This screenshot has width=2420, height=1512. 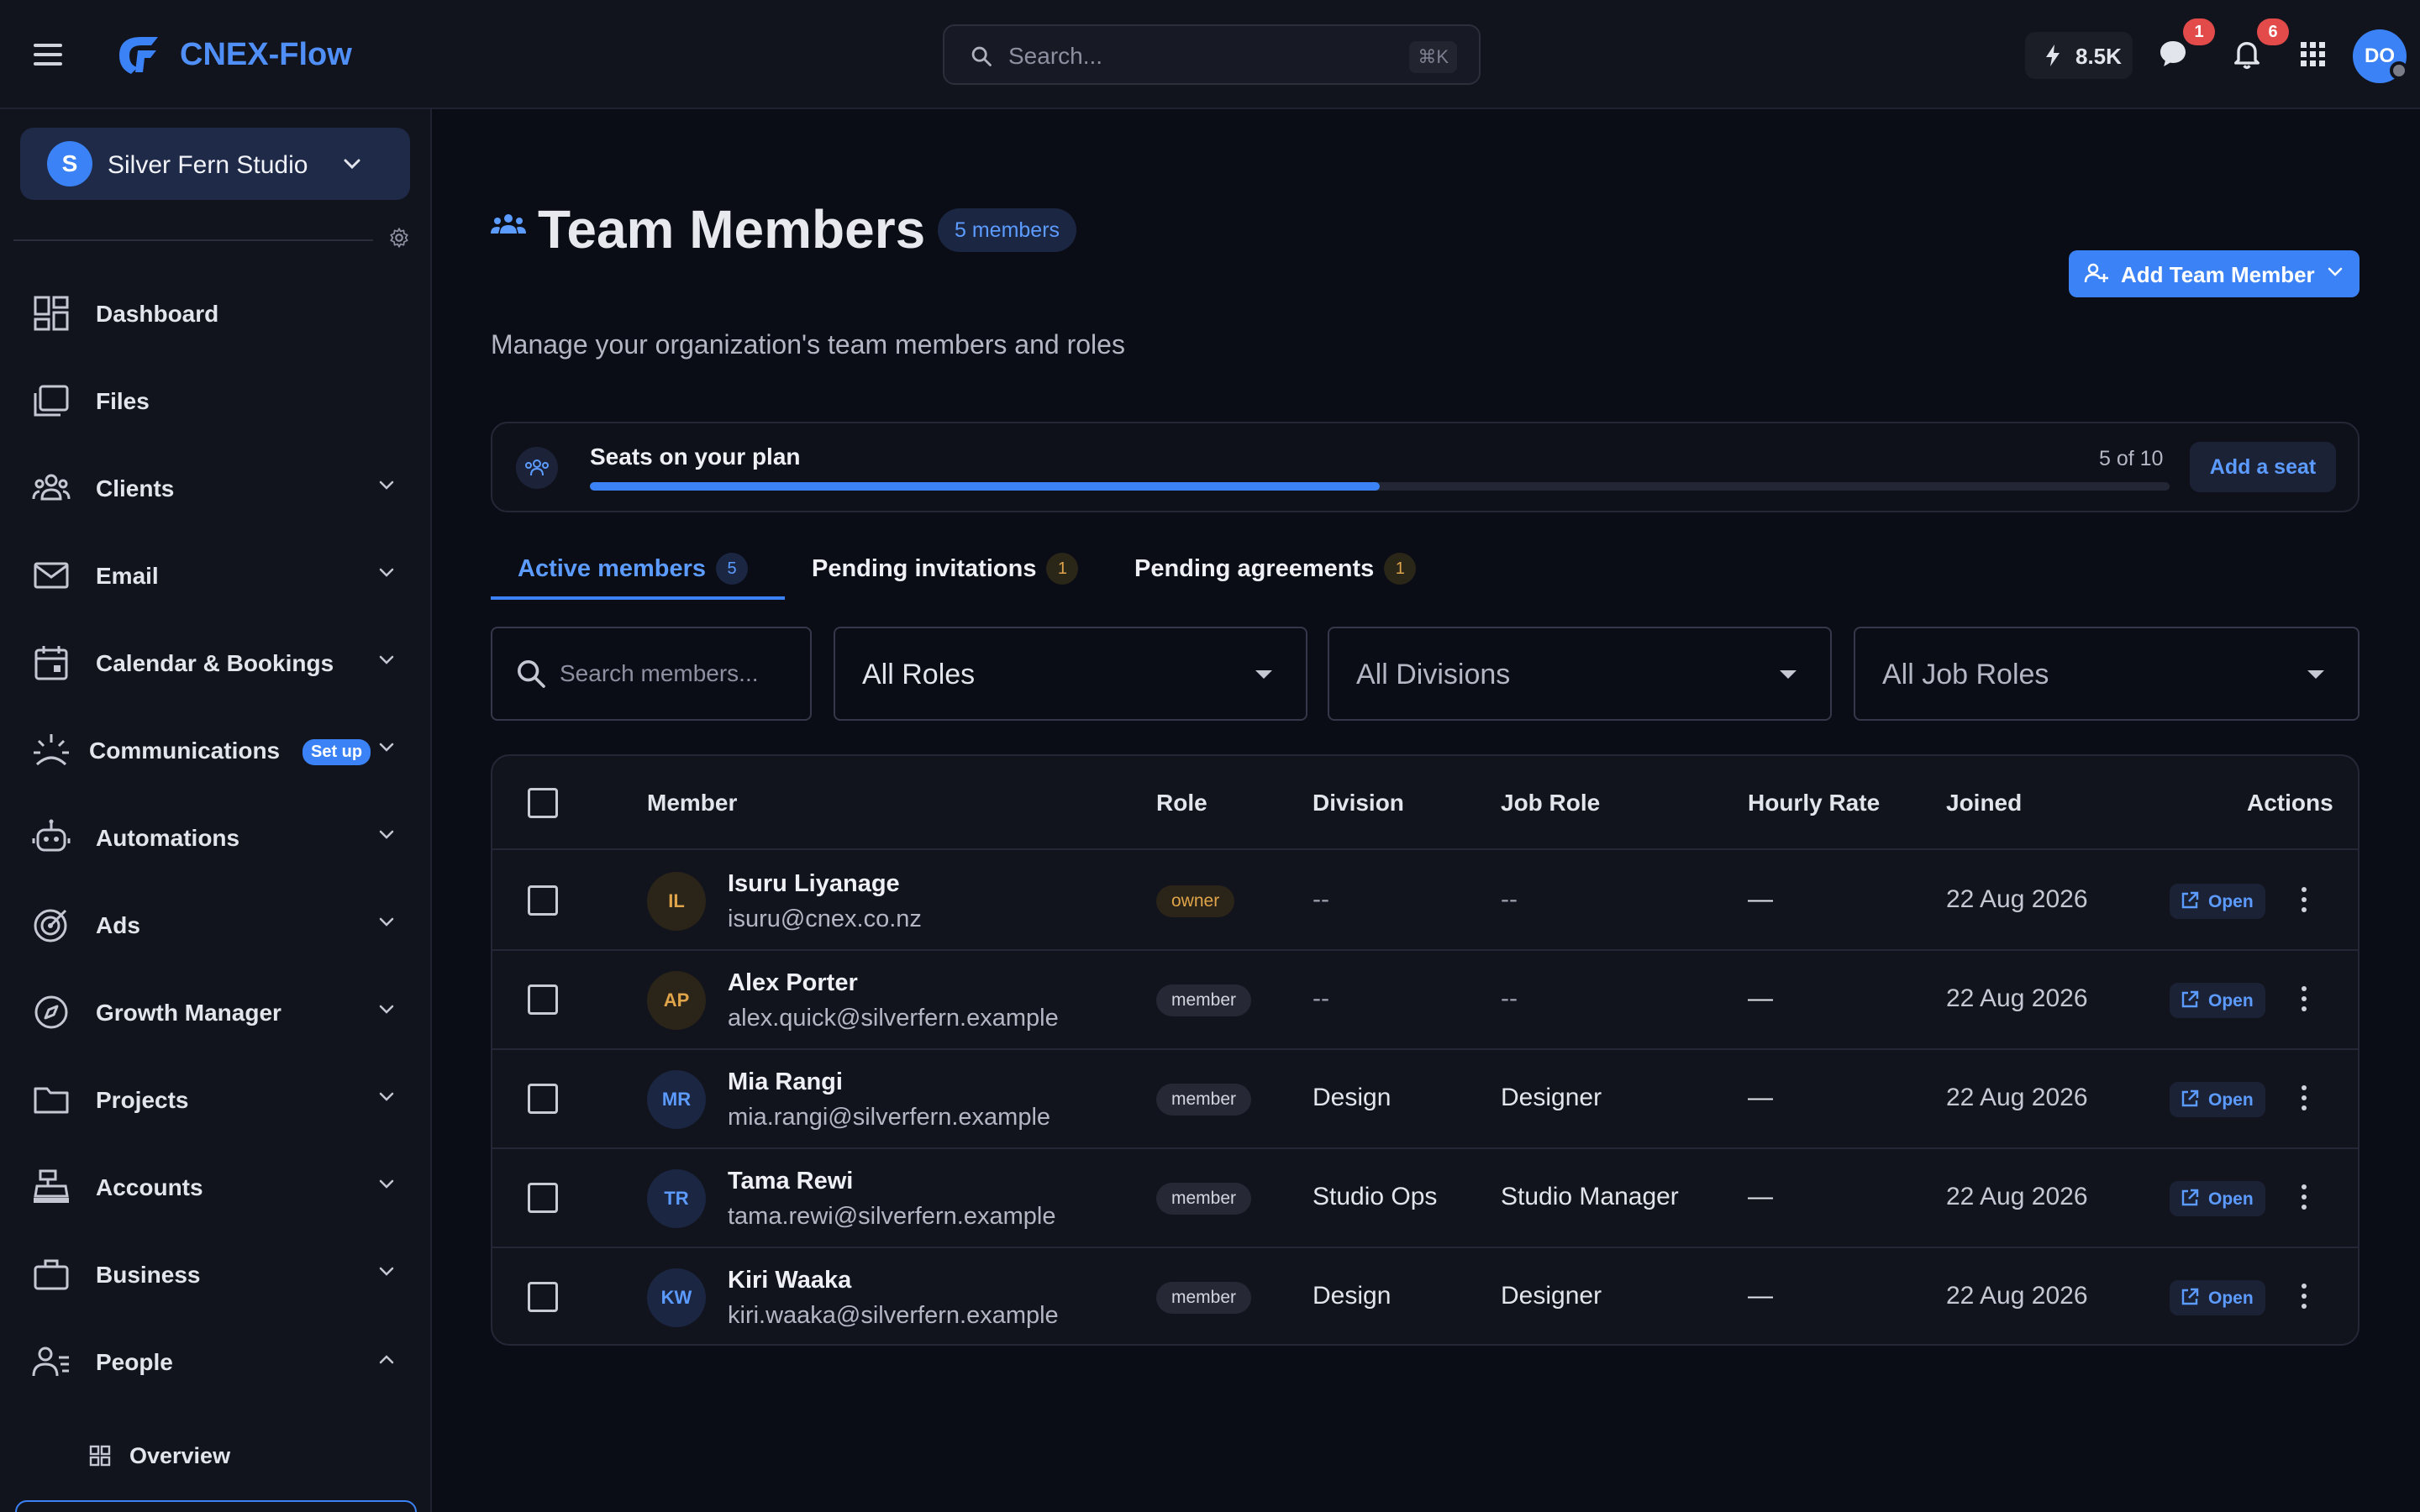 What do you see at coordinates (2263, 467) in the screenshot?
I see `add-seat-button: Add a seat` at bounding box center [2263, 467].